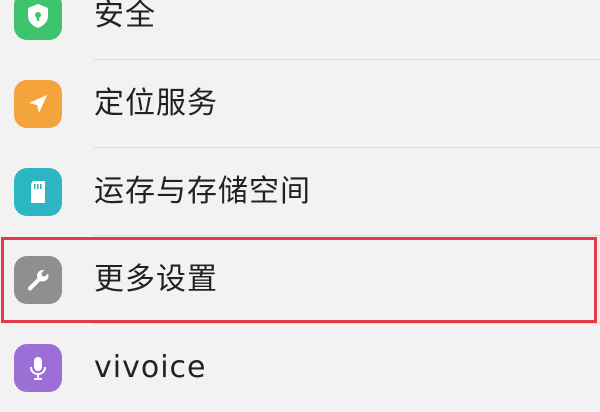 The height and width of the screenshot is (412, 600). I want to click on location-arrow-icon, so click(38, 104).